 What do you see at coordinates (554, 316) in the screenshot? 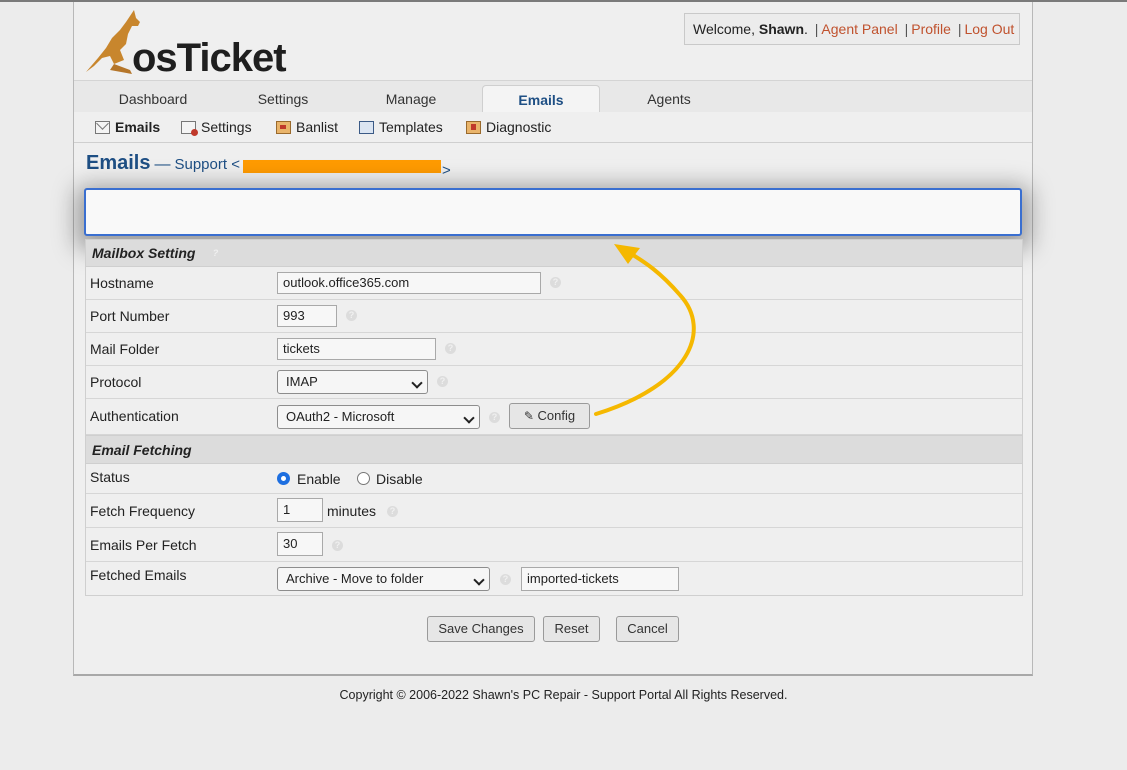
I see `row-port: Port Number 993 ?` at bounding box center [554, 316].